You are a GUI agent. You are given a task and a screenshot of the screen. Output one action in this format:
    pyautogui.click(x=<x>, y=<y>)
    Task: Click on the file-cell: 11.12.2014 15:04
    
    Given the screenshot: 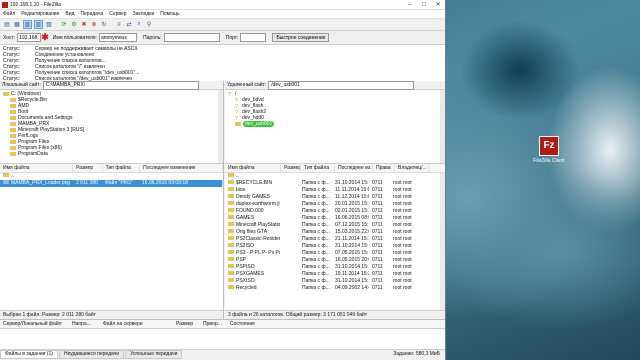 What is the action you would take?
    pyautogui.click(x=352, y=197)
    